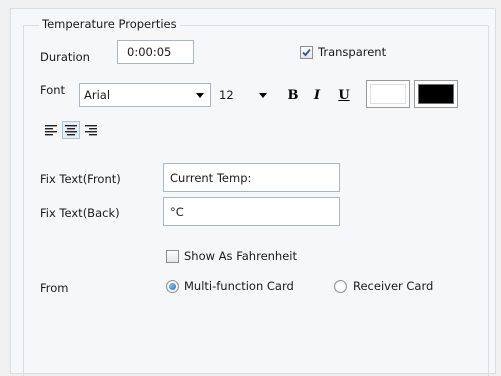 This screenshot has height=376, width=501. What do you see at coordinates (54, 288) in the screenshot?
I see `from-label: From` at bounding box center [54, 288].